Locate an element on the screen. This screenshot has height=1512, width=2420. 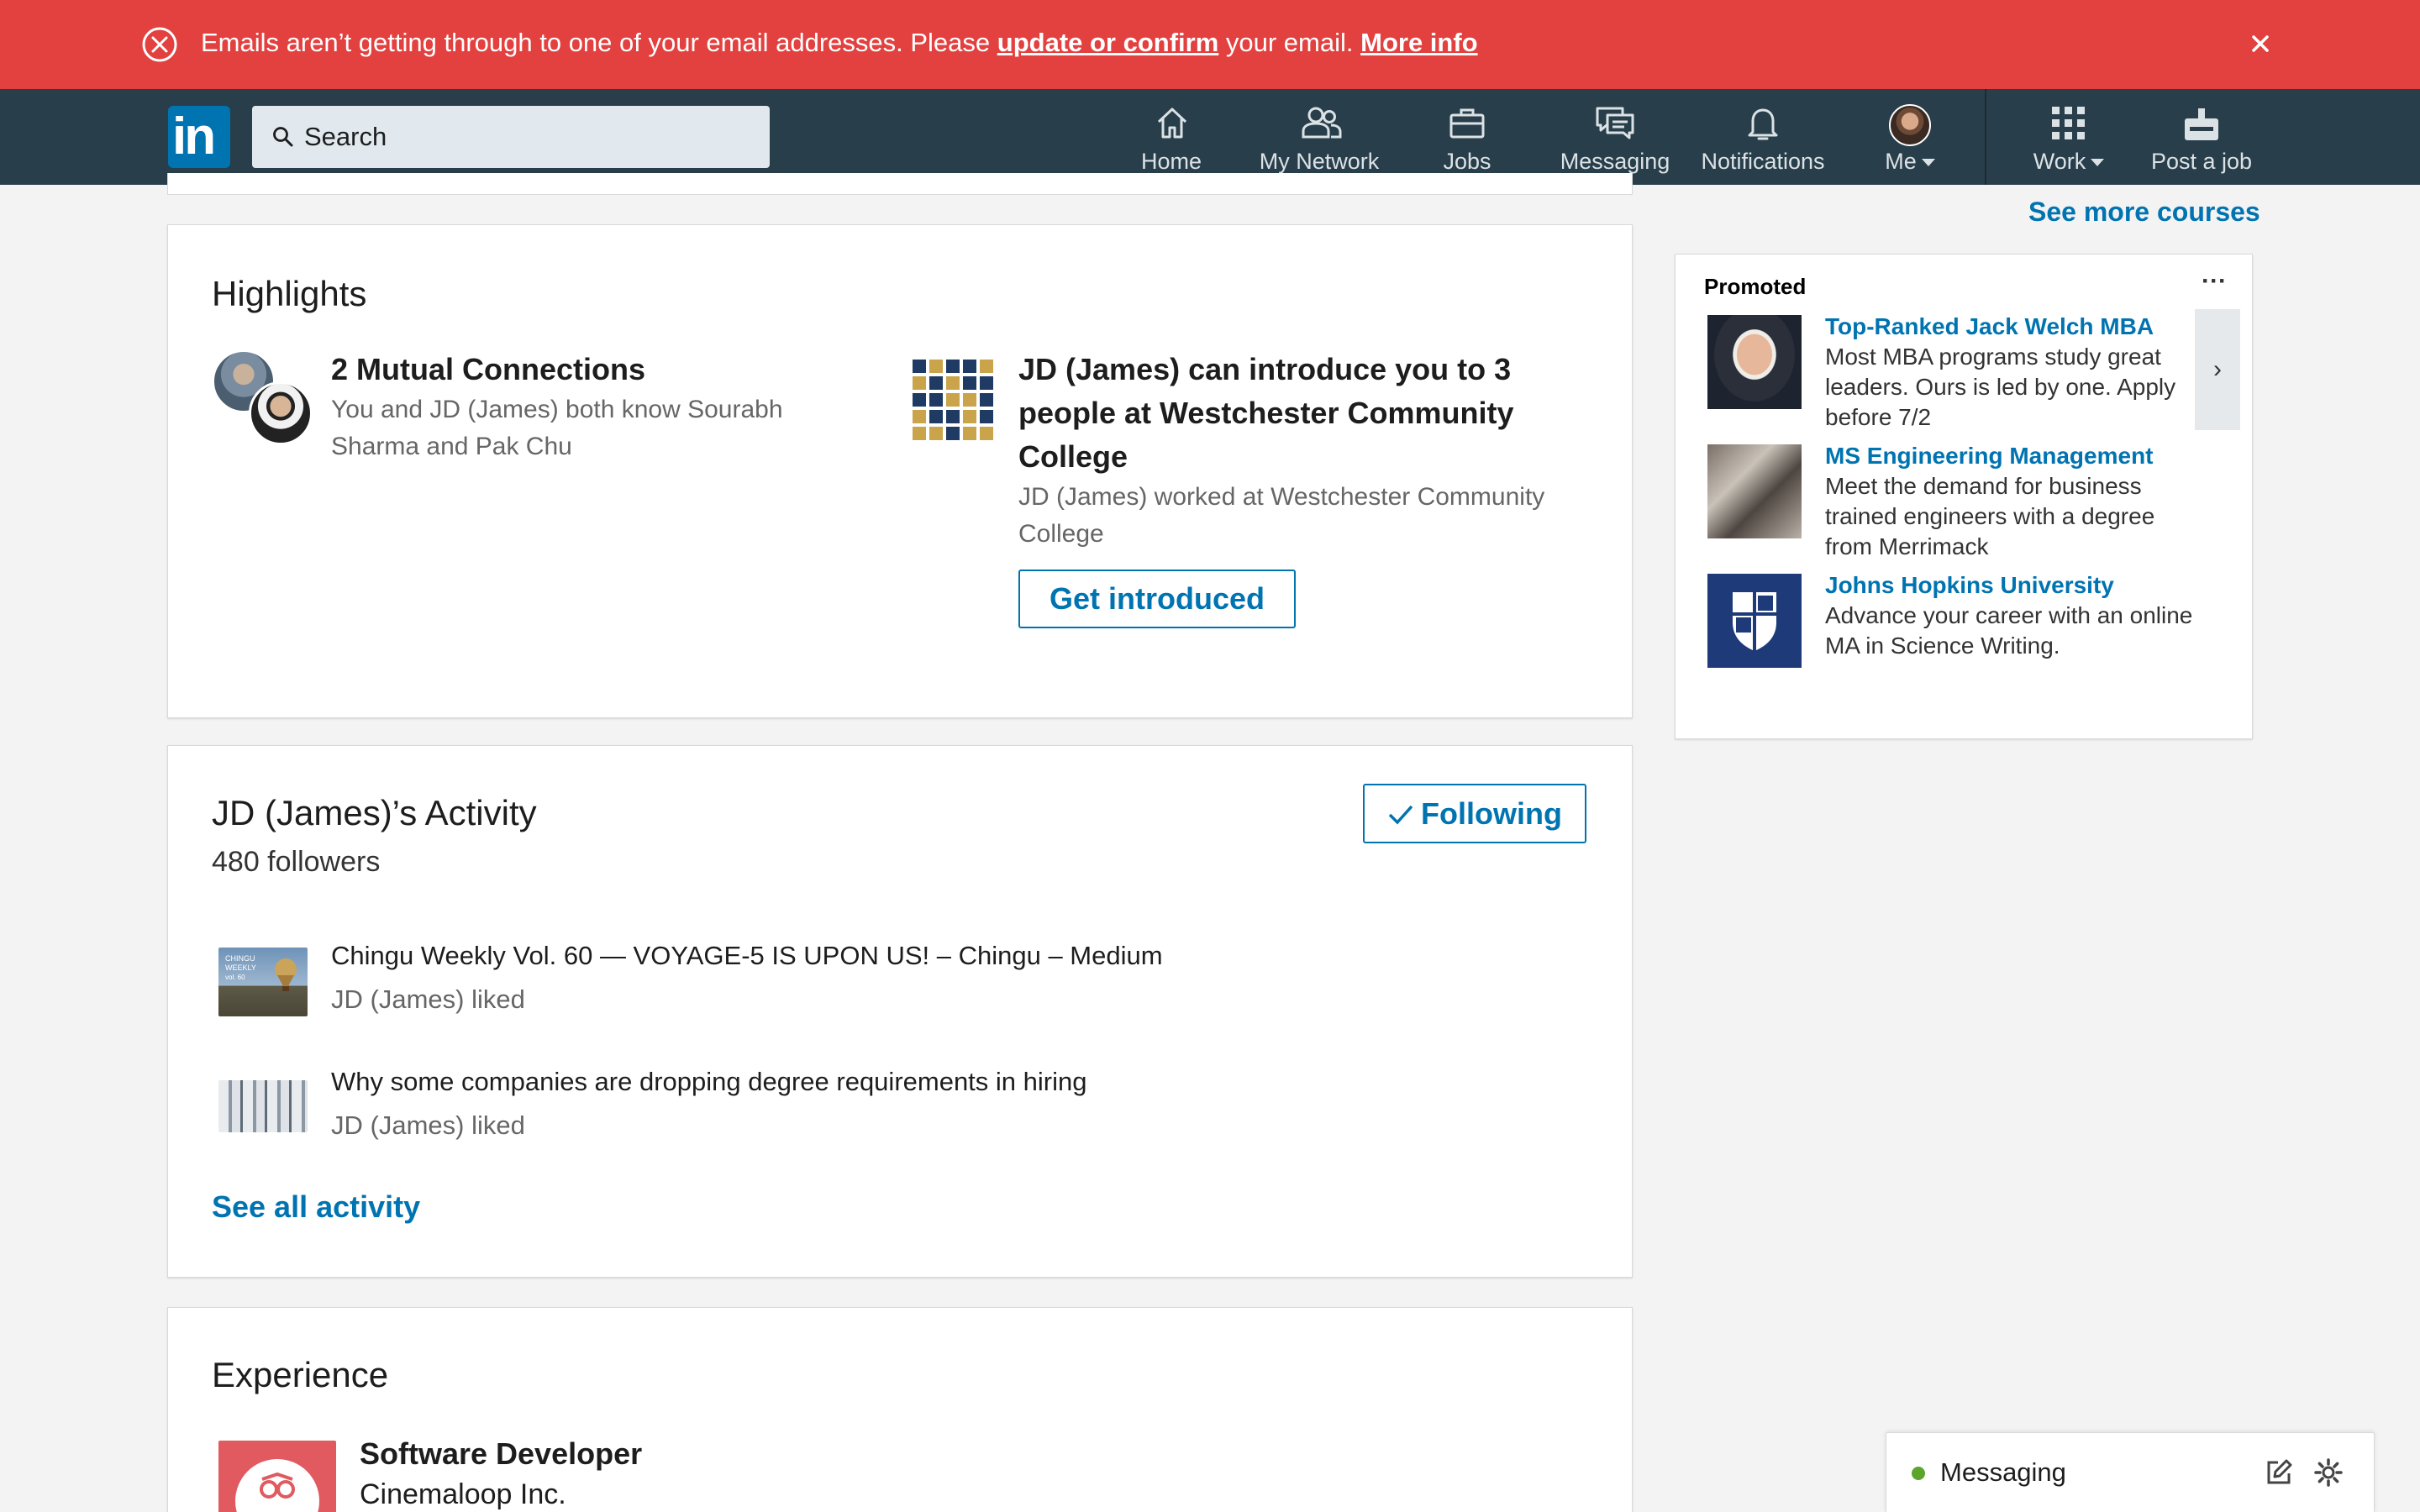
nav-divider is located at coordinates (1985, 137).